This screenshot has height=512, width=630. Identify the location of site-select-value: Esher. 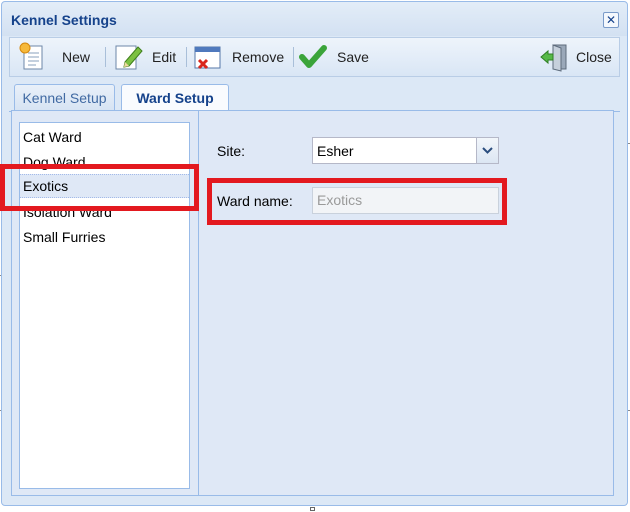
(335, 151).